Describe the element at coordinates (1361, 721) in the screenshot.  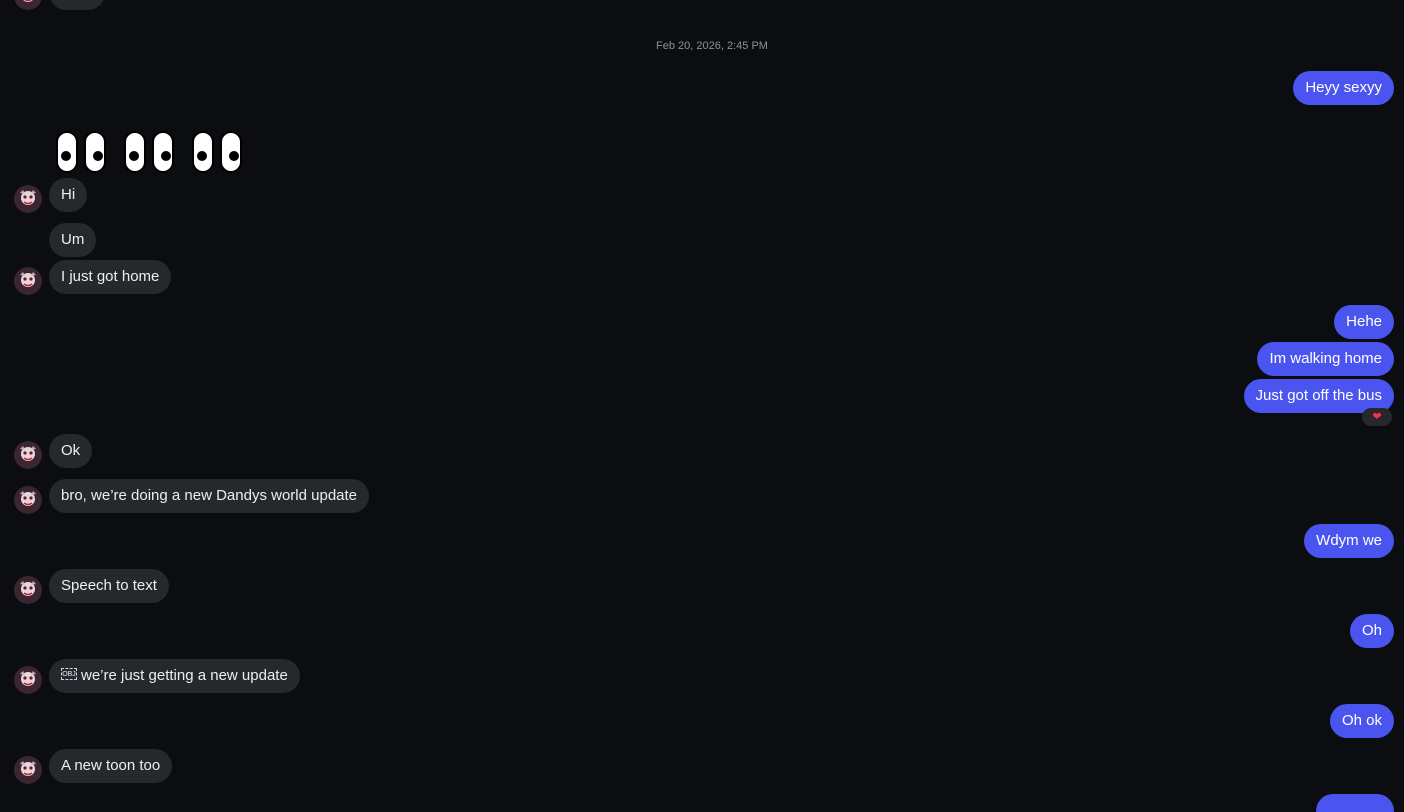
I see `message-outgoing: Oh ok` at that location.